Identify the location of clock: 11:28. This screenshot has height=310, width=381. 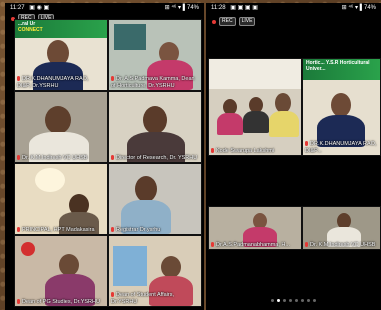
(218, 8).